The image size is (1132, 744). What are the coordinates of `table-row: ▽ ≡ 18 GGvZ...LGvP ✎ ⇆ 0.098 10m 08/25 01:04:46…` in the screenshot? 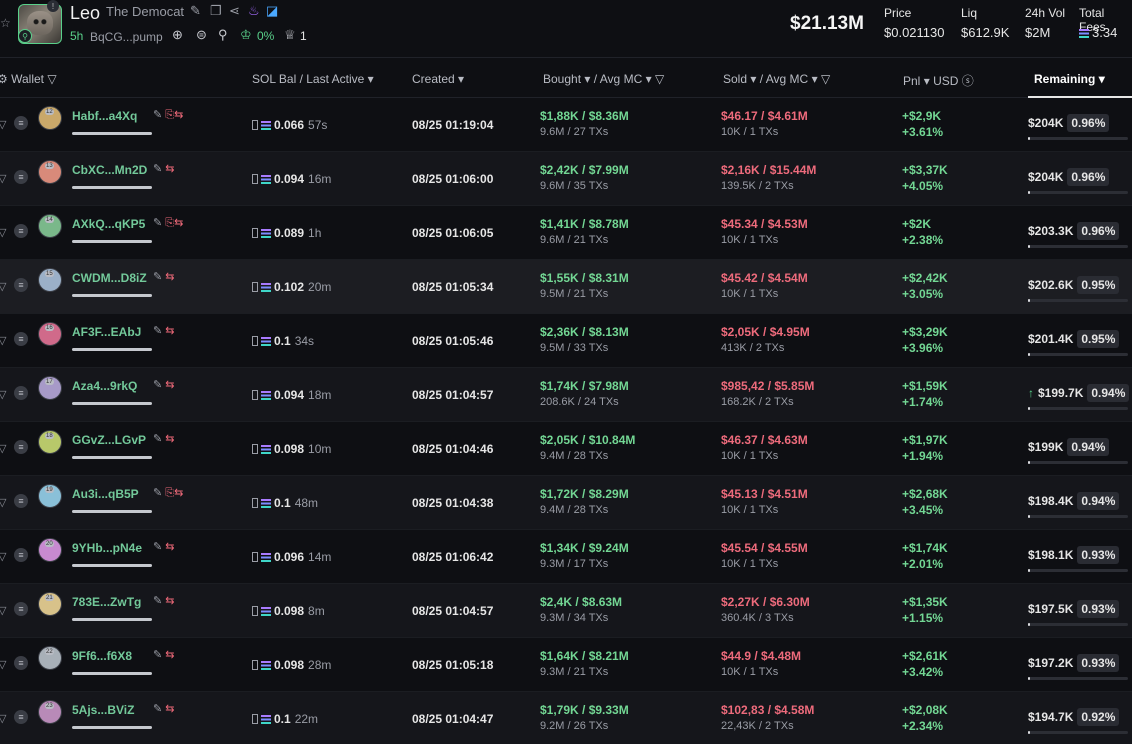 It's located at (566, 449).